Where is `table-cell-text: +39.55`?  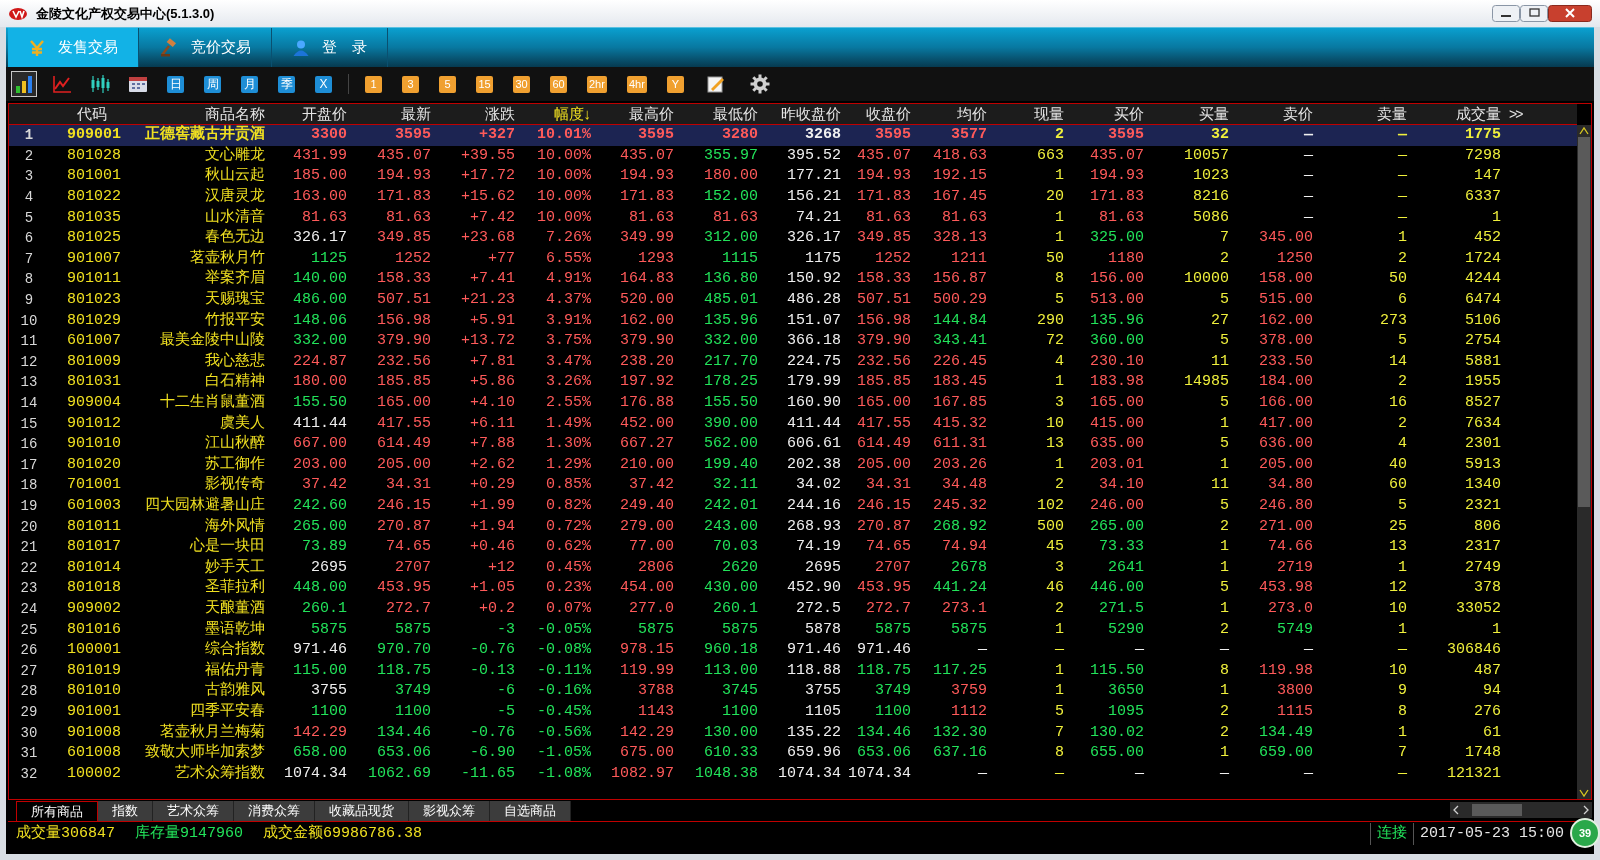
table-cell-text: +39.55 is located at coordinates (488, 155).